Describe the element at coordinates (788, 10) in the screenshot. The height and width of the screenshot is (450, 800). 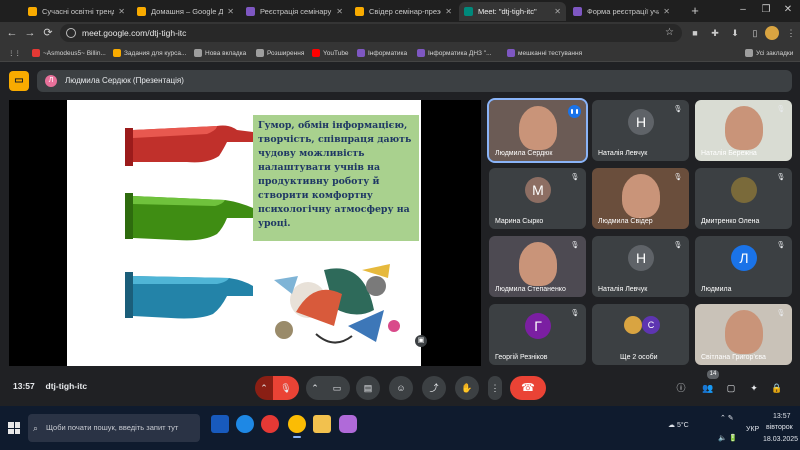
I see `close-window-icon: ✕` at that location.